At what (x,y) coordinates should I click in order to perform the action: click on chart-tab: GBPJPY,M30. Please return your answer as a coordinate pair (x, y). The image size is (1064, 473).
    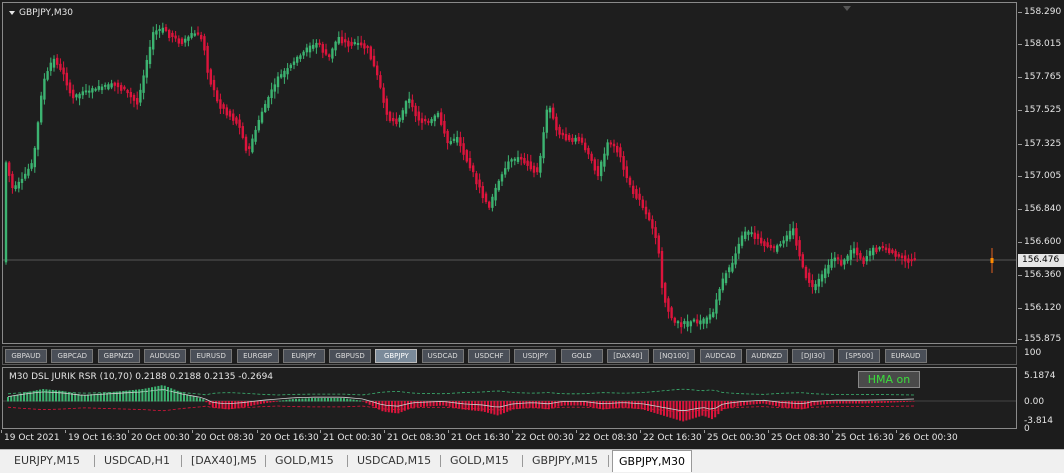
    Looking at the image, I should click on (652, 461).